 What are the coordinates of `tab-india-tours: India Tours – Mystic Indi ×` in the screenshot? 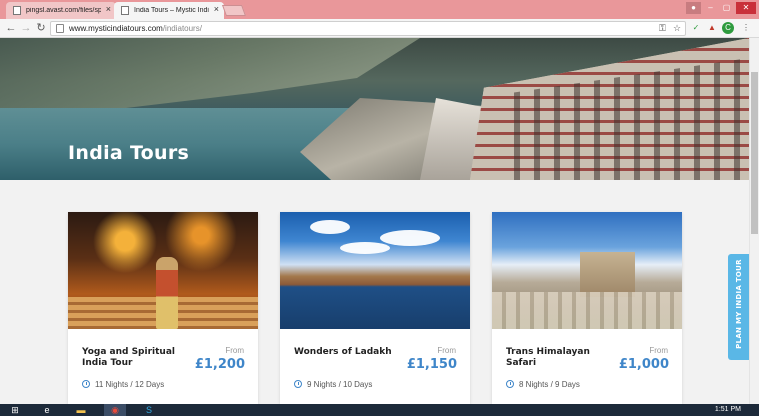 It's located at (169, 10).